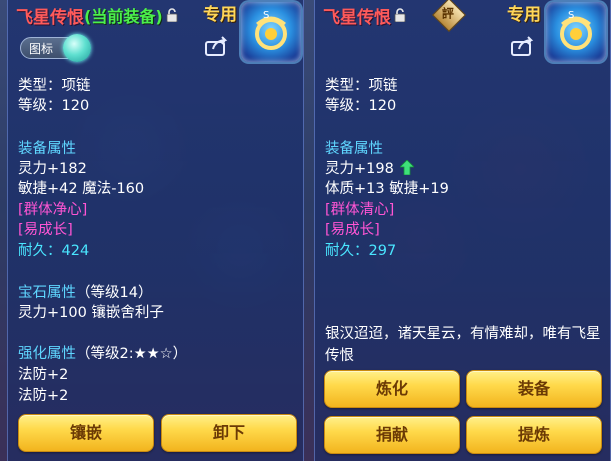  I want to click on left-title-row: 飞星传恨 (当前装备), so click(97, 15).